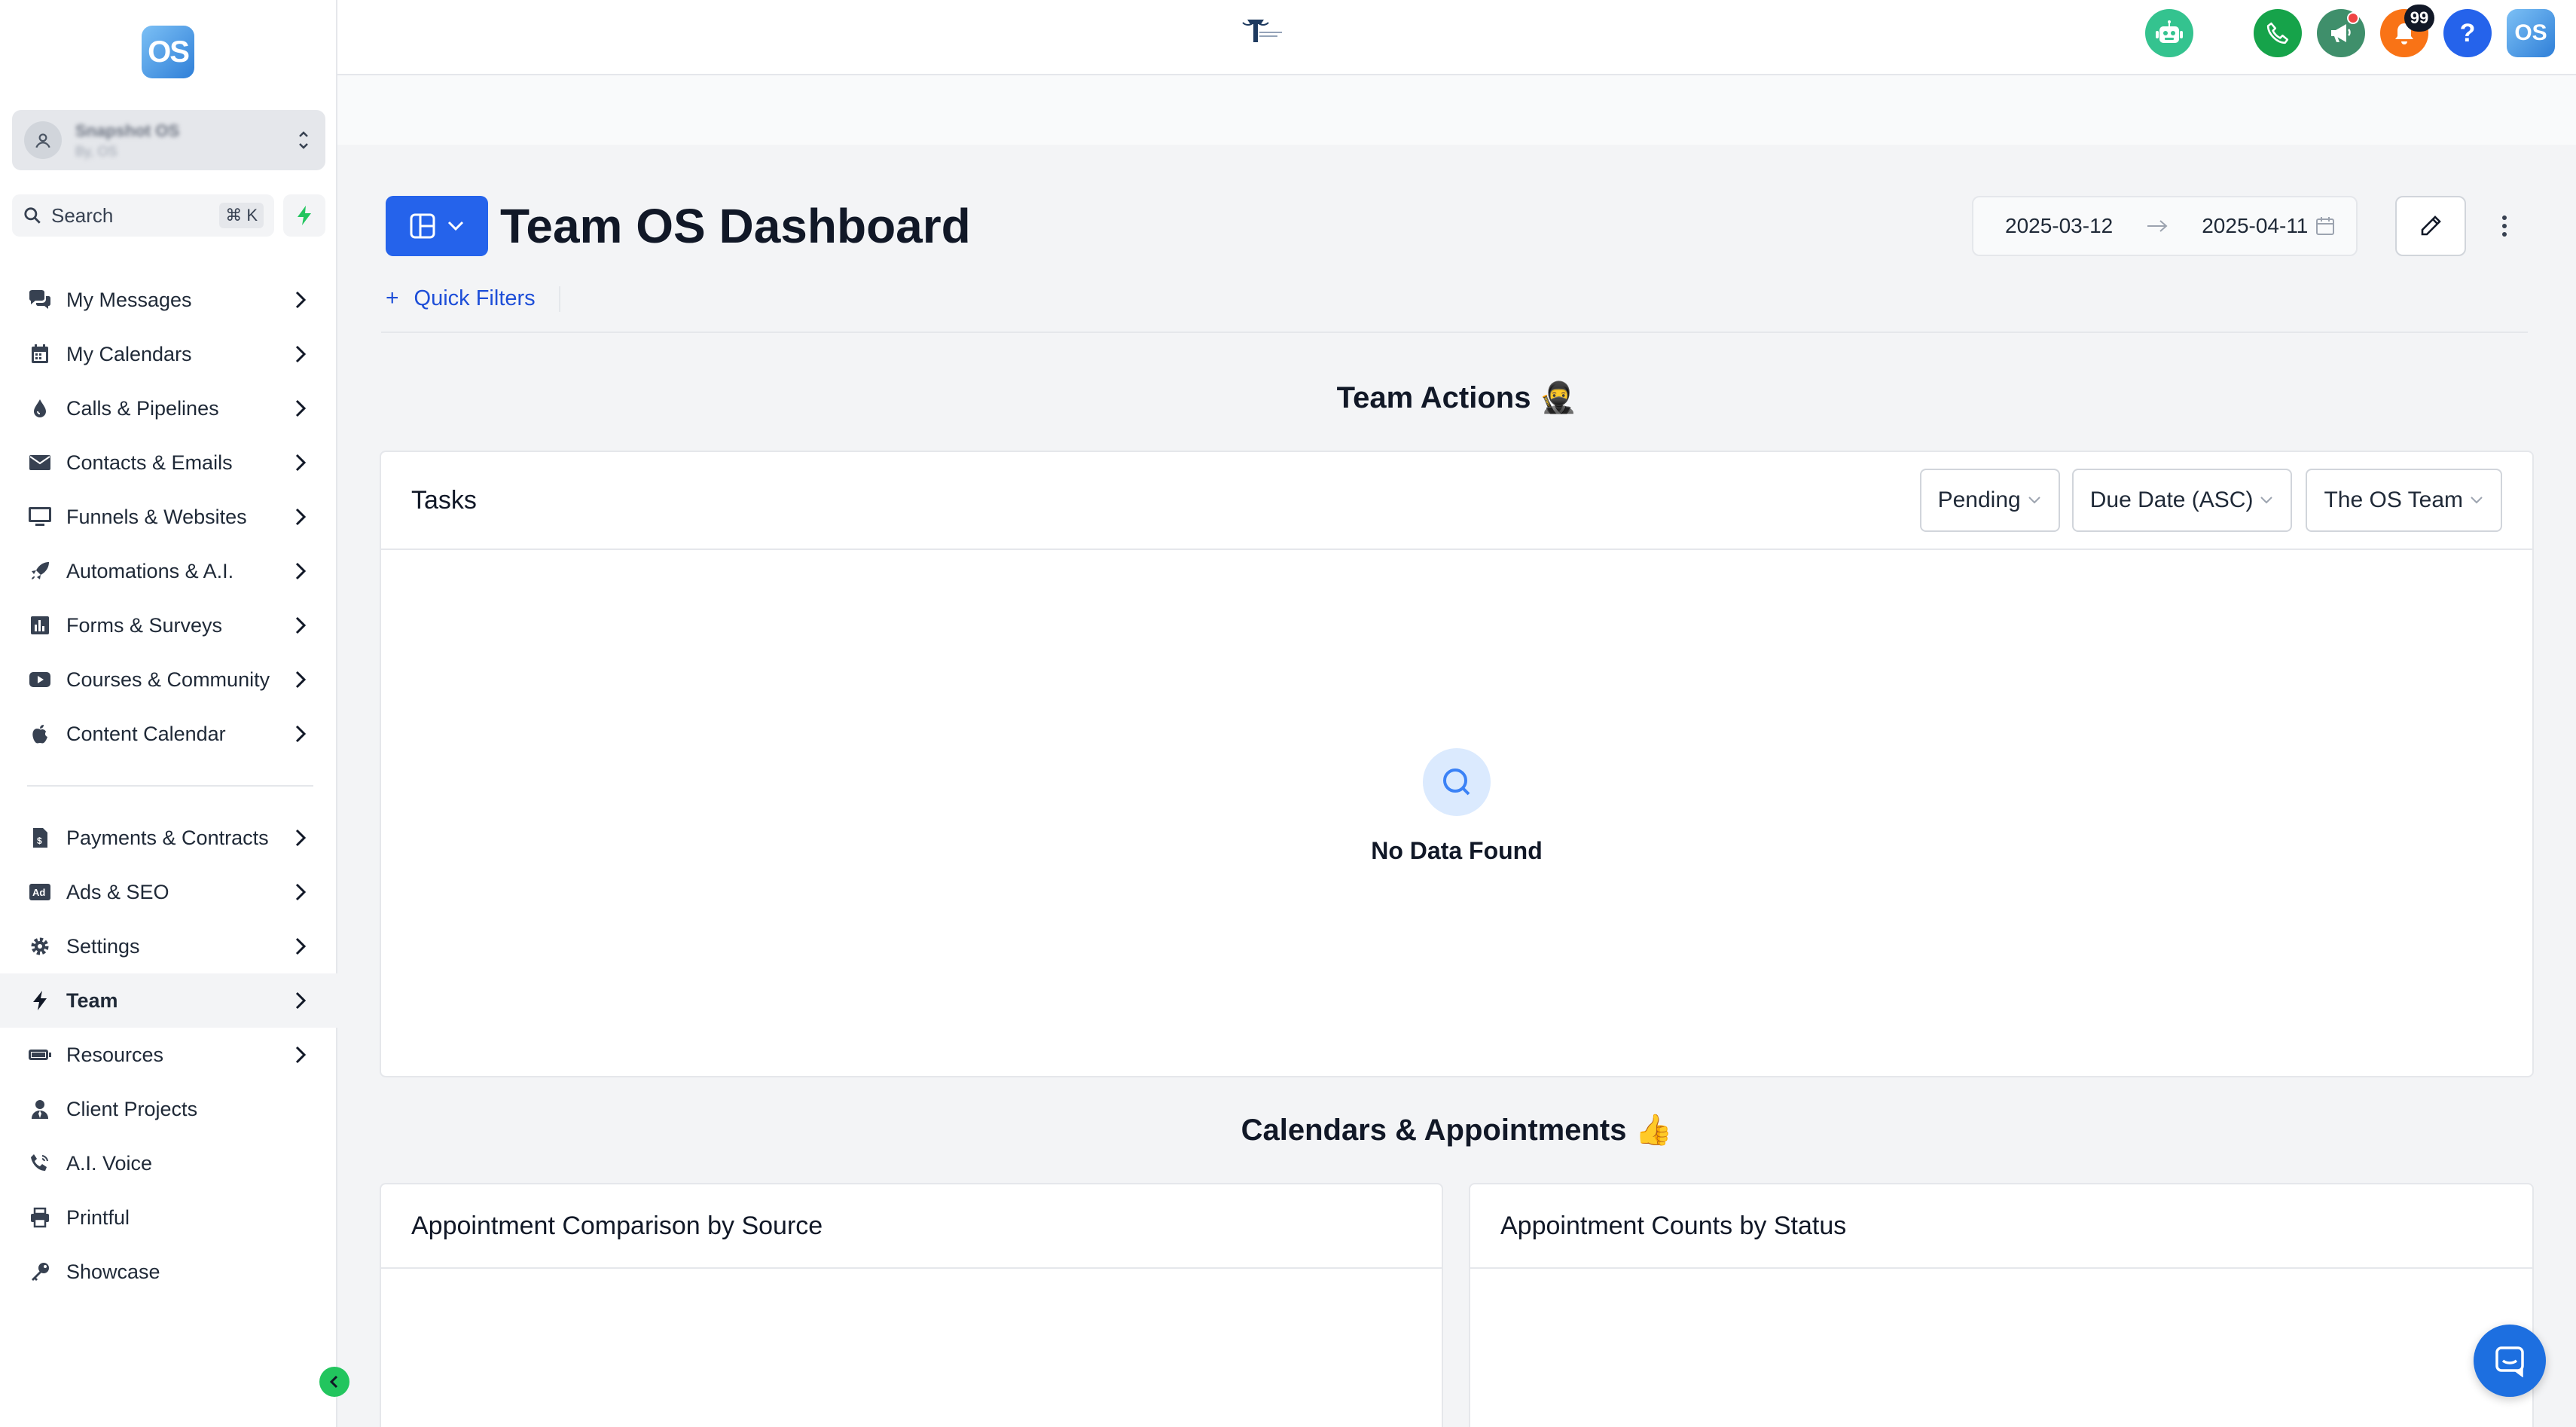 Image resolution: width=2576 pixels, height=1427 pixels. I want to click on sidebar-item-team: Team, so click(169, 1000).